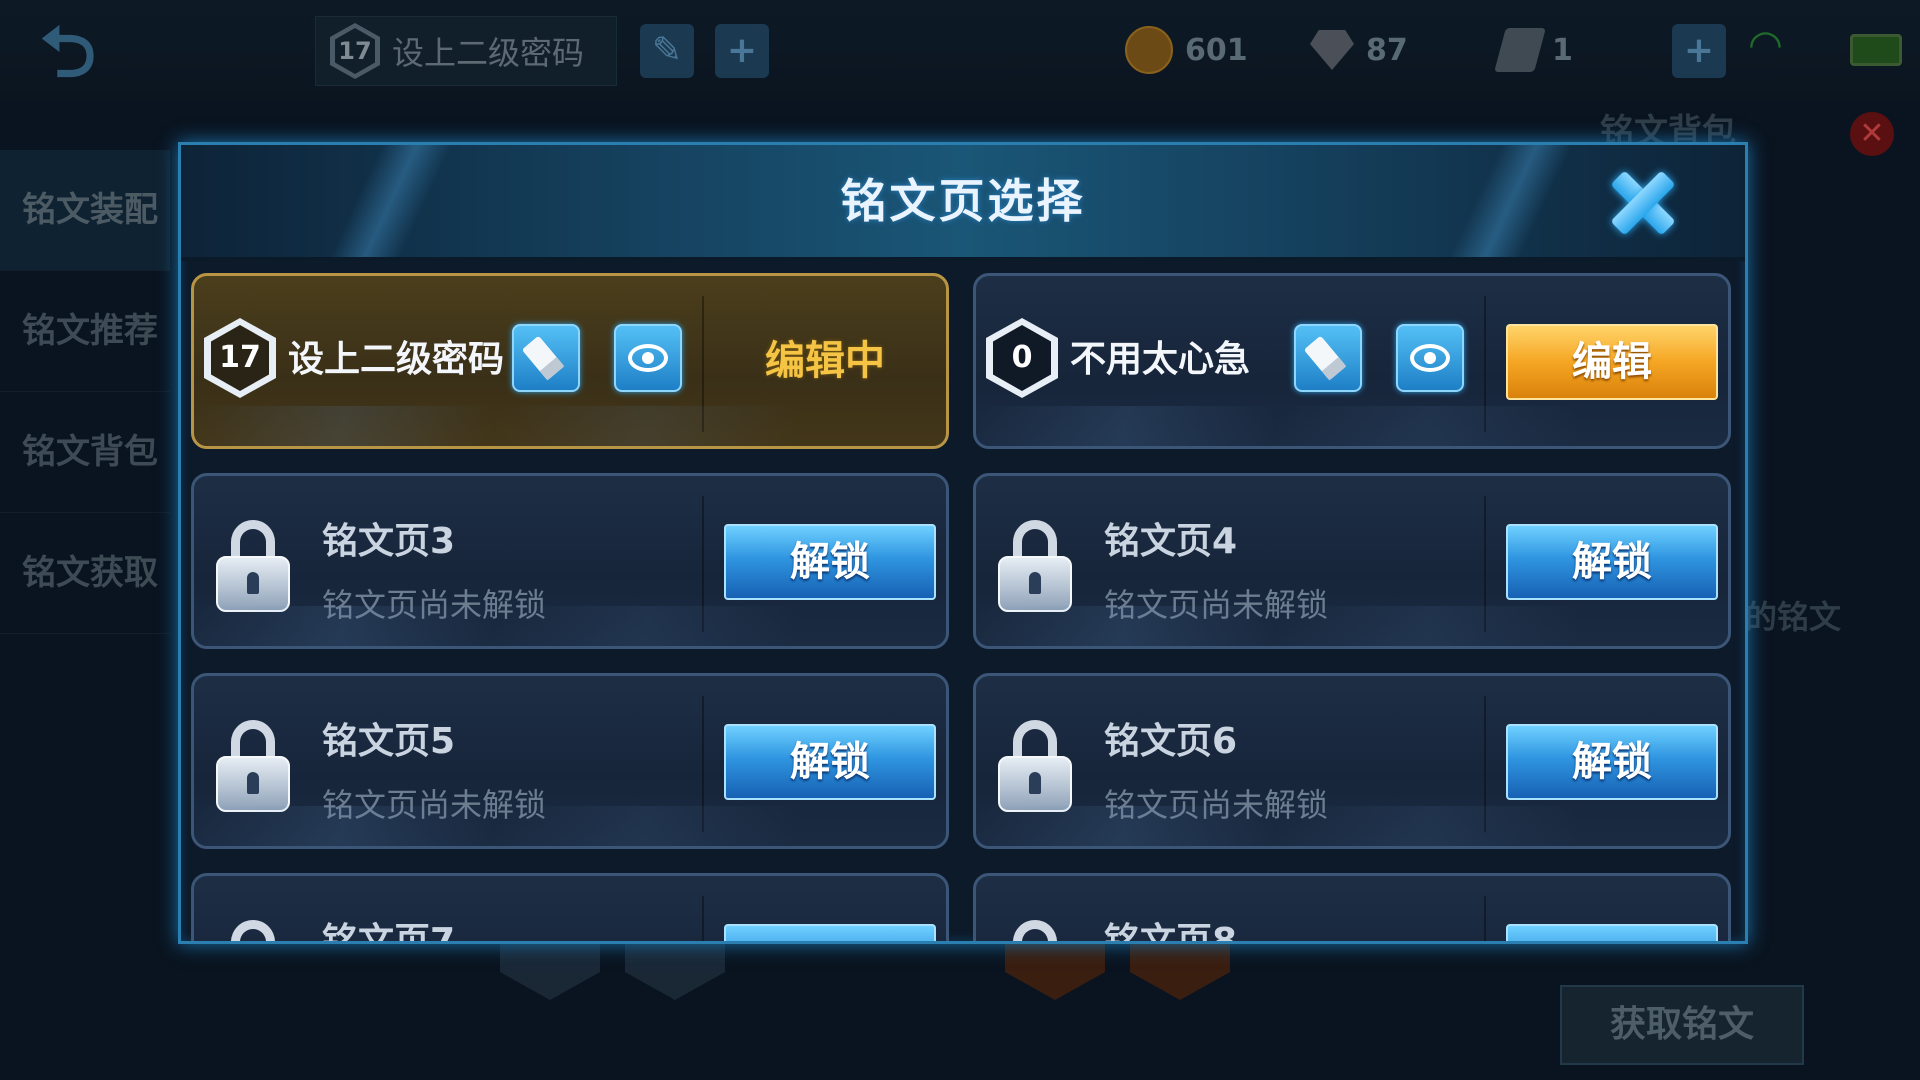  I want to click on locked-rune-page-card: 铭文页5 铭文页尚未解锁 解锁, so click(570, 761).